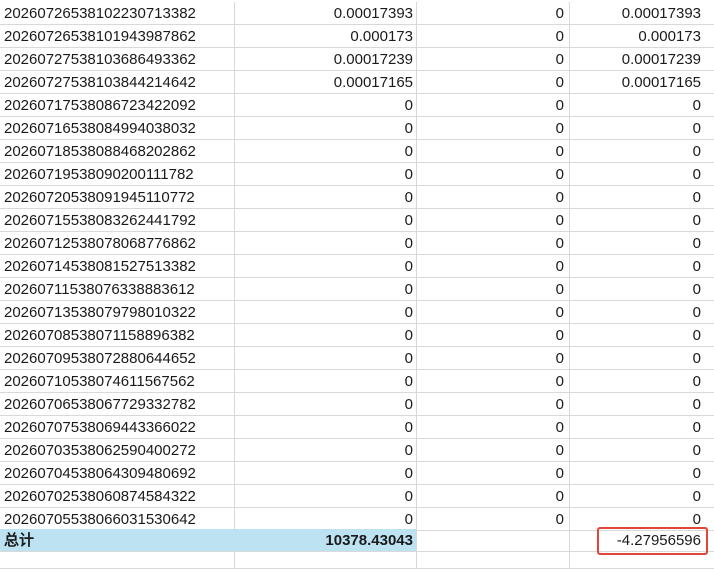  Describe the element at coordinates (493, 540) in the screenshot. I see `total-c-cell` at that location.